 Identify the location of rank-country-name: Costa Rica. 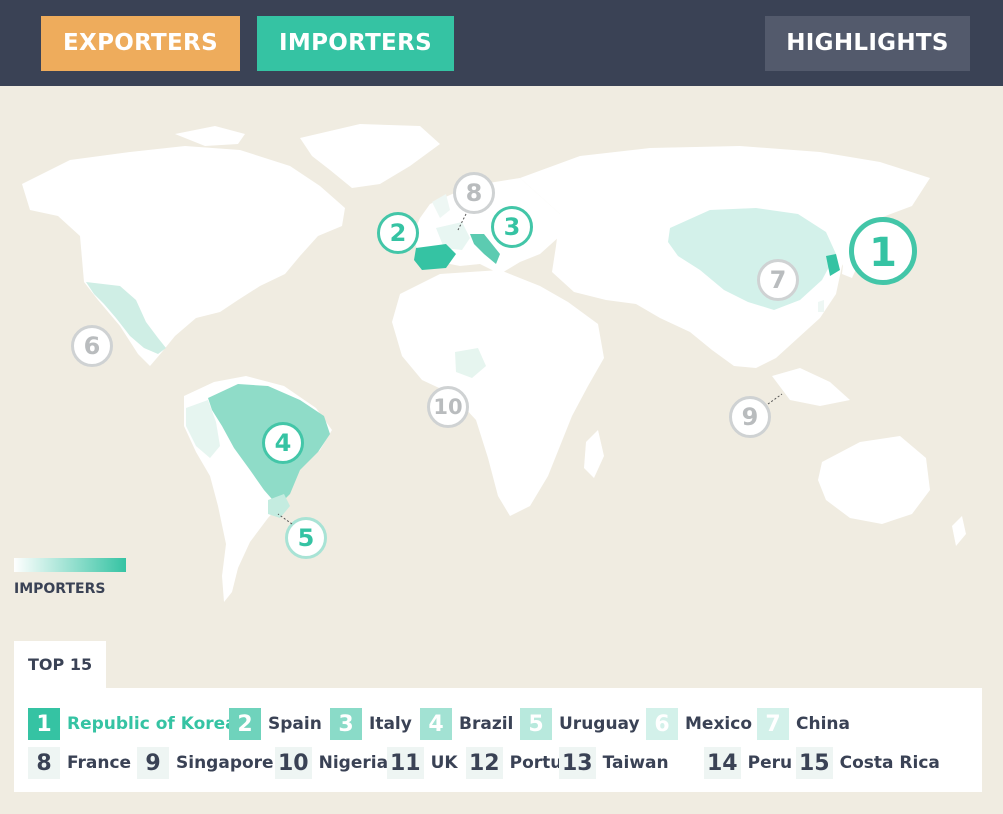
(889, 763).